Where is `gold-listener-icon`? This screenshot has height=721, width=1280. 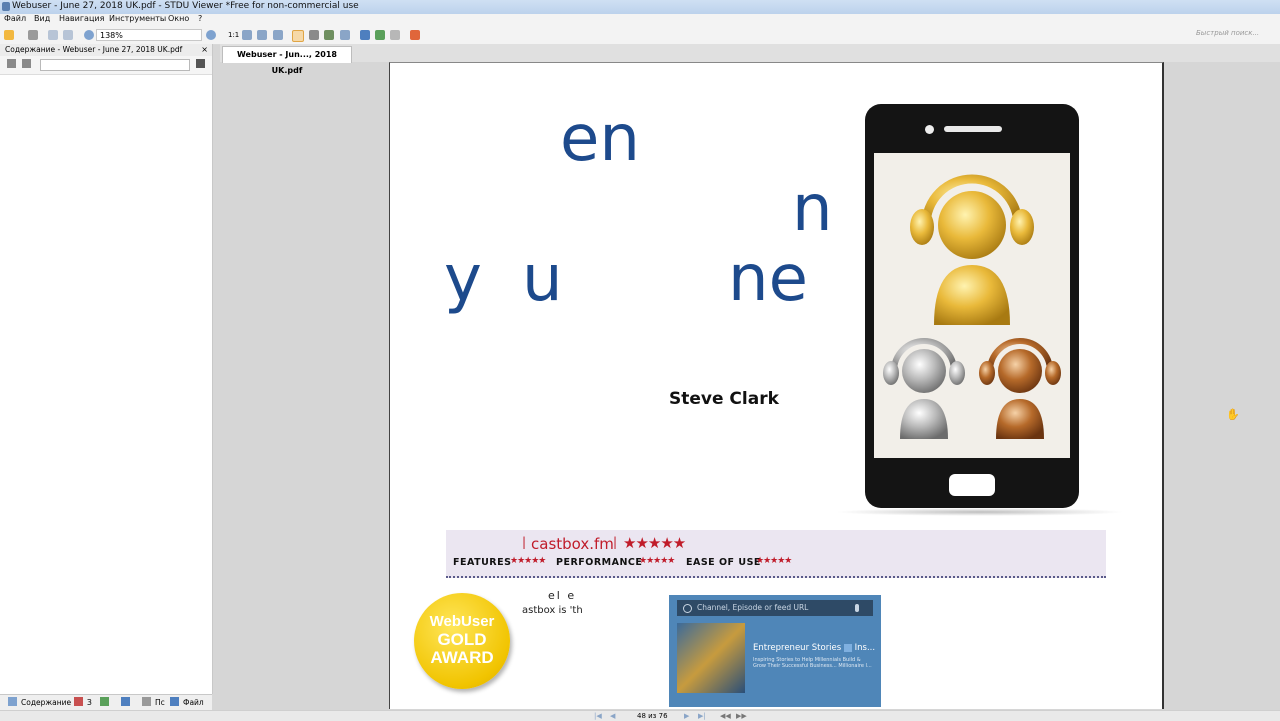 gold-listener-icon is located at coordinates (972, 249).